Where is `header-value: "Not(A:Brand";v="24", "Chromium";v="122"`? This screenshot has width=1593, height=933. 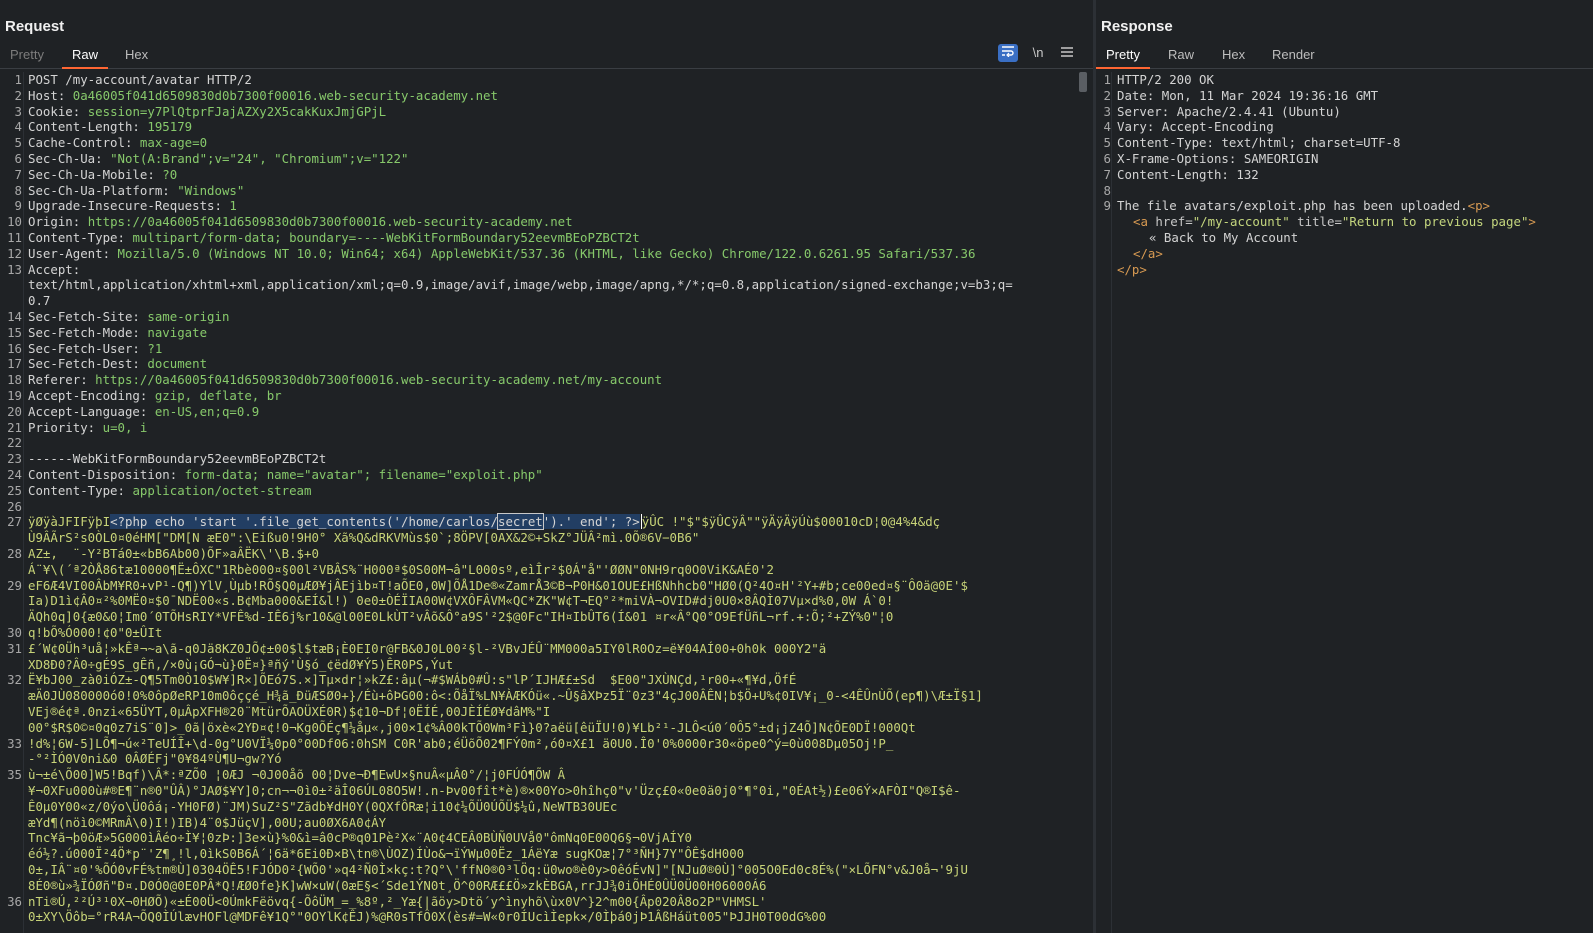
header-value: "Not(A:Brand";v="24", "Chromium";v="122" is located at coordinates (259, 158).